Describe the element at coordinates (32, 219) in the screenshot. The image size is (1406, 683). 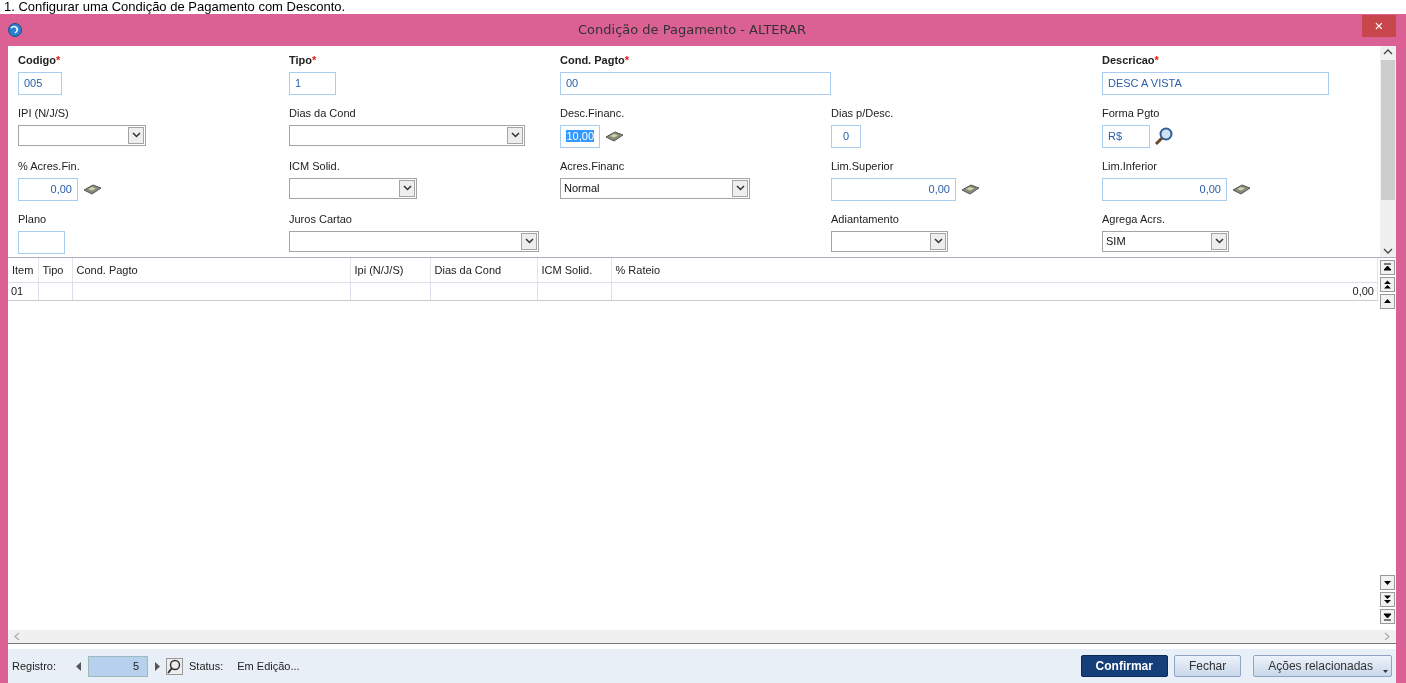
I see `field-label: Plano` at that location.